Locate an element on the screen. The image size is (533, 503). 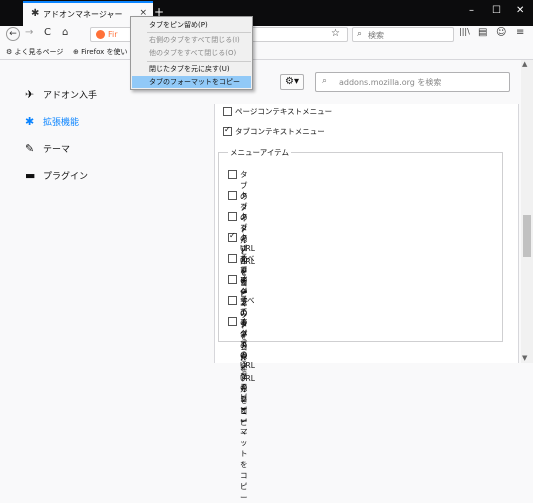
option-label: タブコンテキストメニュー is located at coordinates (280, 131).